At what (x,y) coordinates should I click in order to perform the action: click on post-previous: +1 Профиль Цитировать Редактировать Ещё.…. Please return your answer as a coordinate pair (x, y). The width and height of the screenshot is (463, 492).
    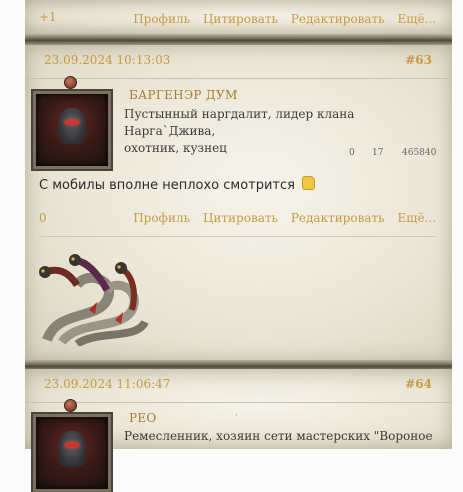
    Looking at the image, I should click on (238, 17).